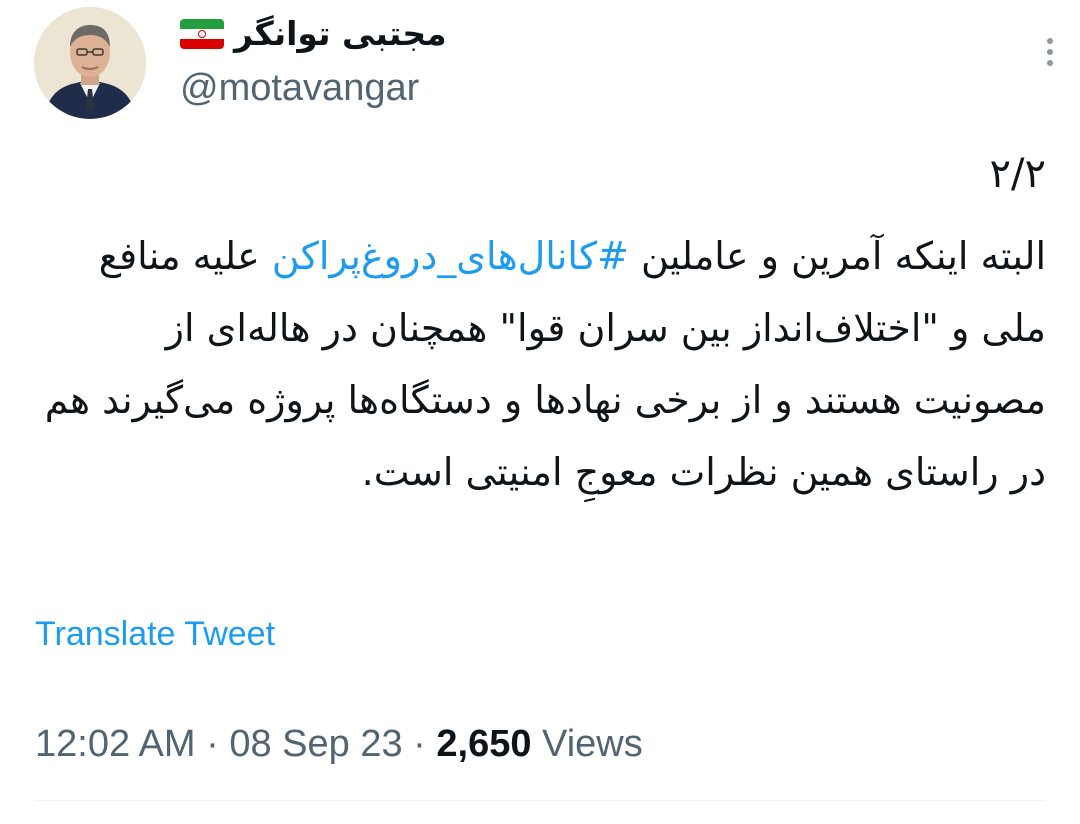 This screenshot has width=1080, height=824. Describe the element at coordinates (837, 256) in the screenshot. I see `tweet-text-before: البته اینکه آمرین و عاملین` at that location.